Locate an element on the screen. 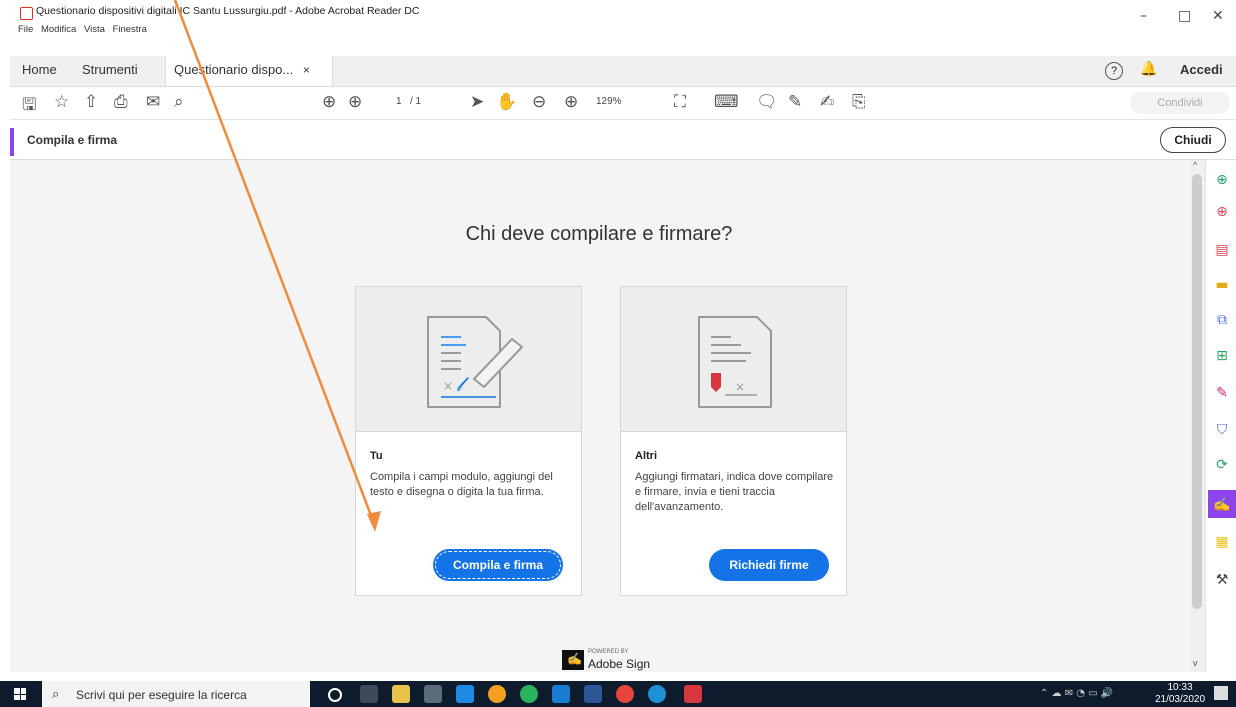 The height and width of the screenshot is (707, 1236). taskbar-search-placeholder: Scrivi qui per eseguire la ricerca is located at coordinates (161, 695).